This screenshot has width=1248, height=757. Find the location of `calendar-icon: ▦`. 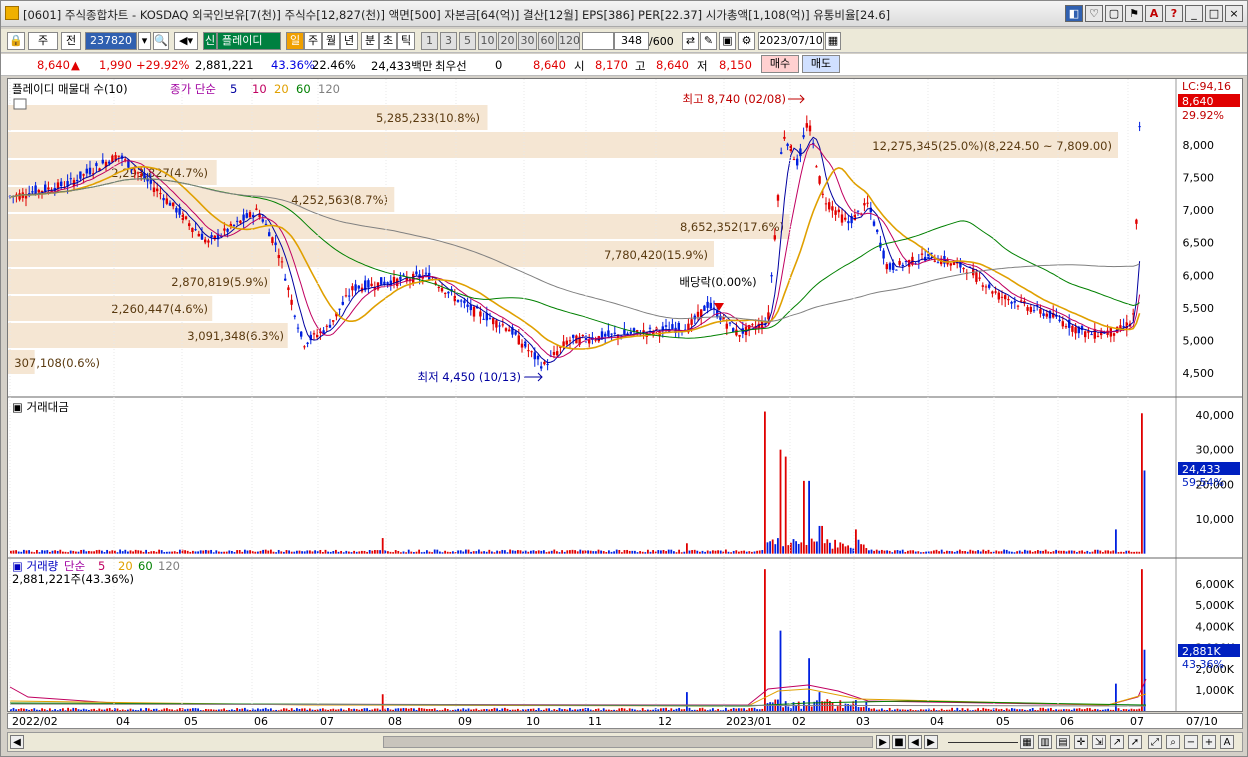

calendar-icon: ▦ is located at coordinates (833, 41).